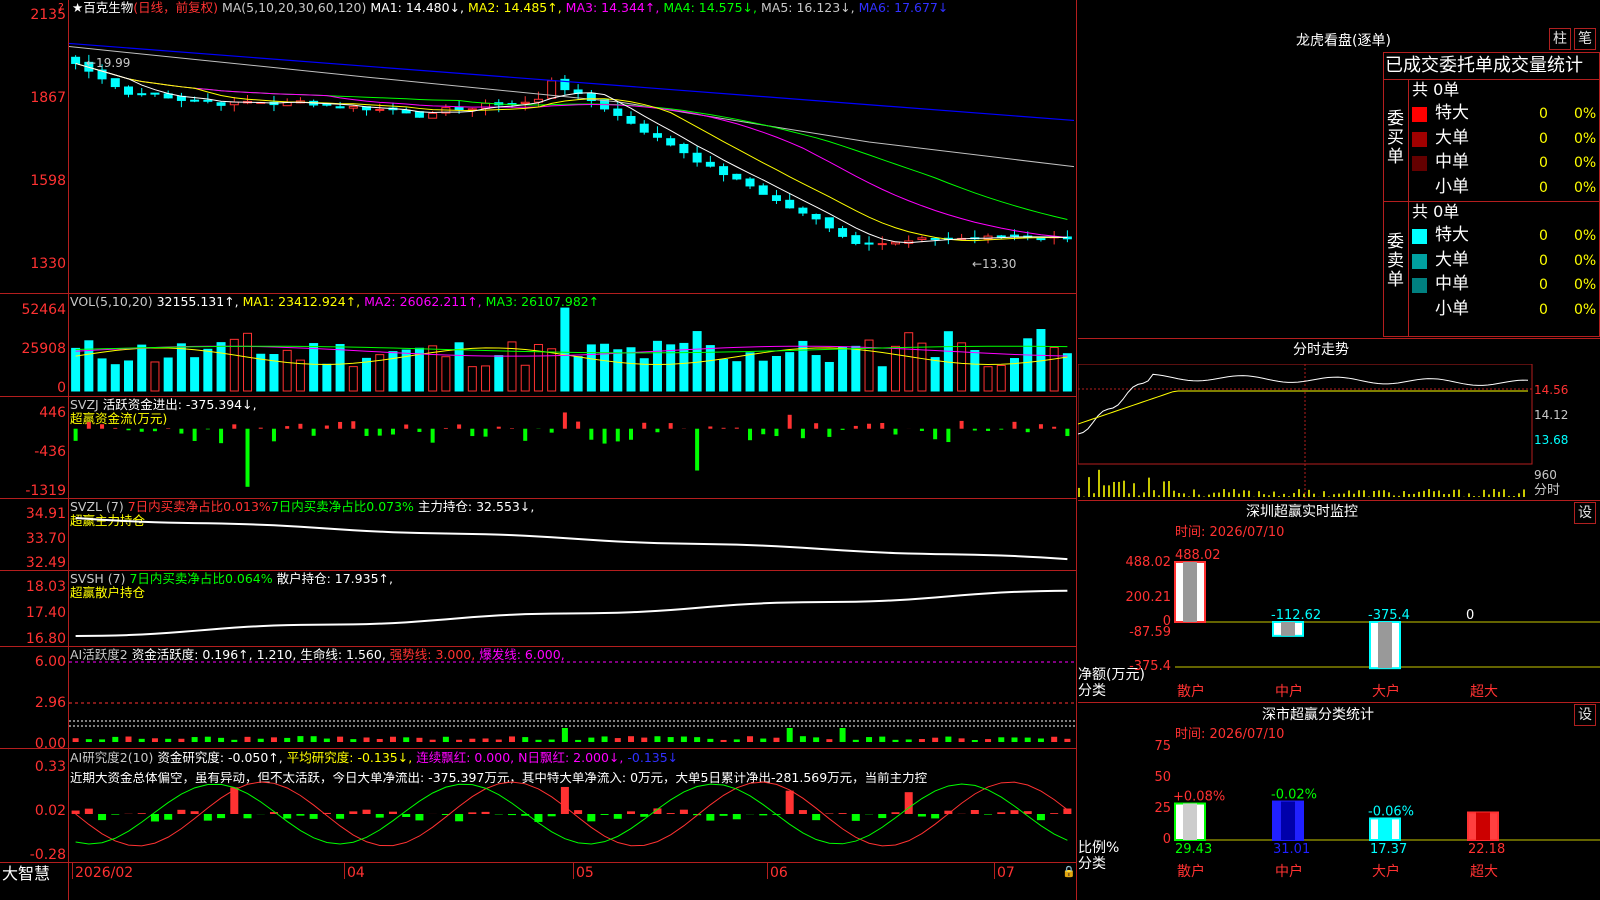 The image size is (1600, 900). Describe the element at coordinates (1069, 871) in the screenshot. I see `lock-icon: 🔒` at that location.